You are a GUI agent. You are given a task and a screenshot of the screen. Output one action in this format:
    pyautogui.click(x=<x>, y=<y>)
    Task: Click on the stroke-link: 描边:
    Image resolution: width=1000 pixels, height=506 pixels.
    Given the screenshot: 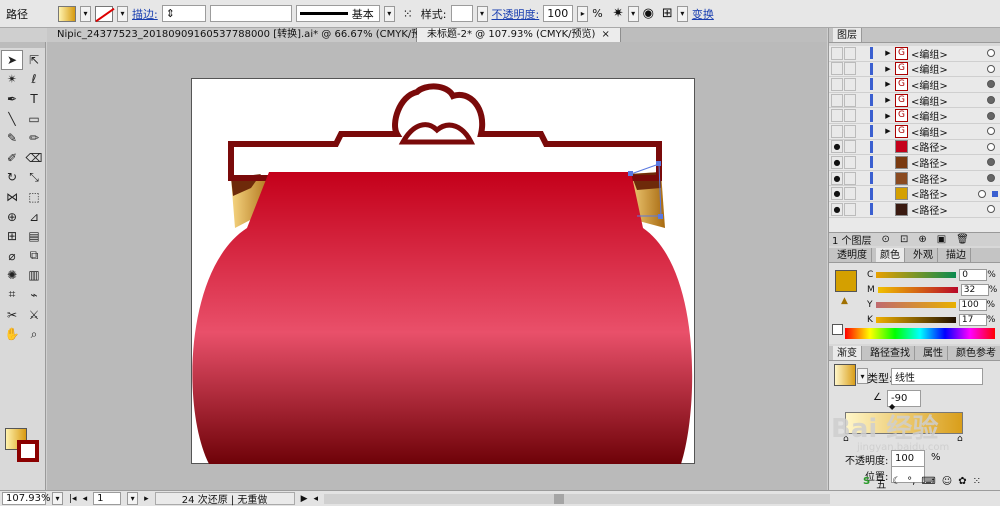 What is the action you would take?
    pyautogui.click(x=145, y=14)
    